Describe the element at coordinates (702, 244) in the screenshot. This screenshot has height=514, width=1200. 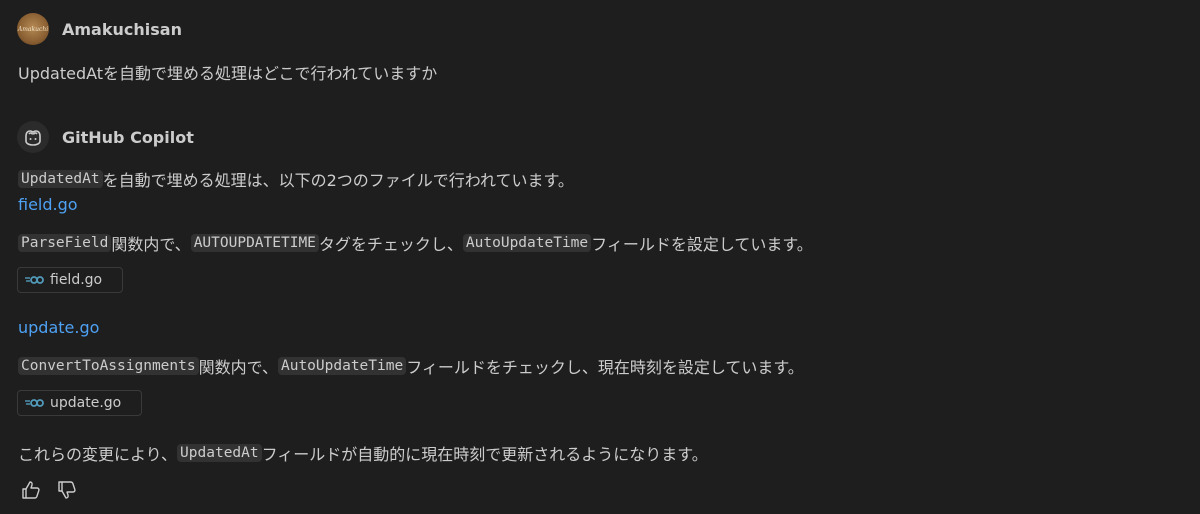
I see `description-text: フィールドを設定しています。` at that location.